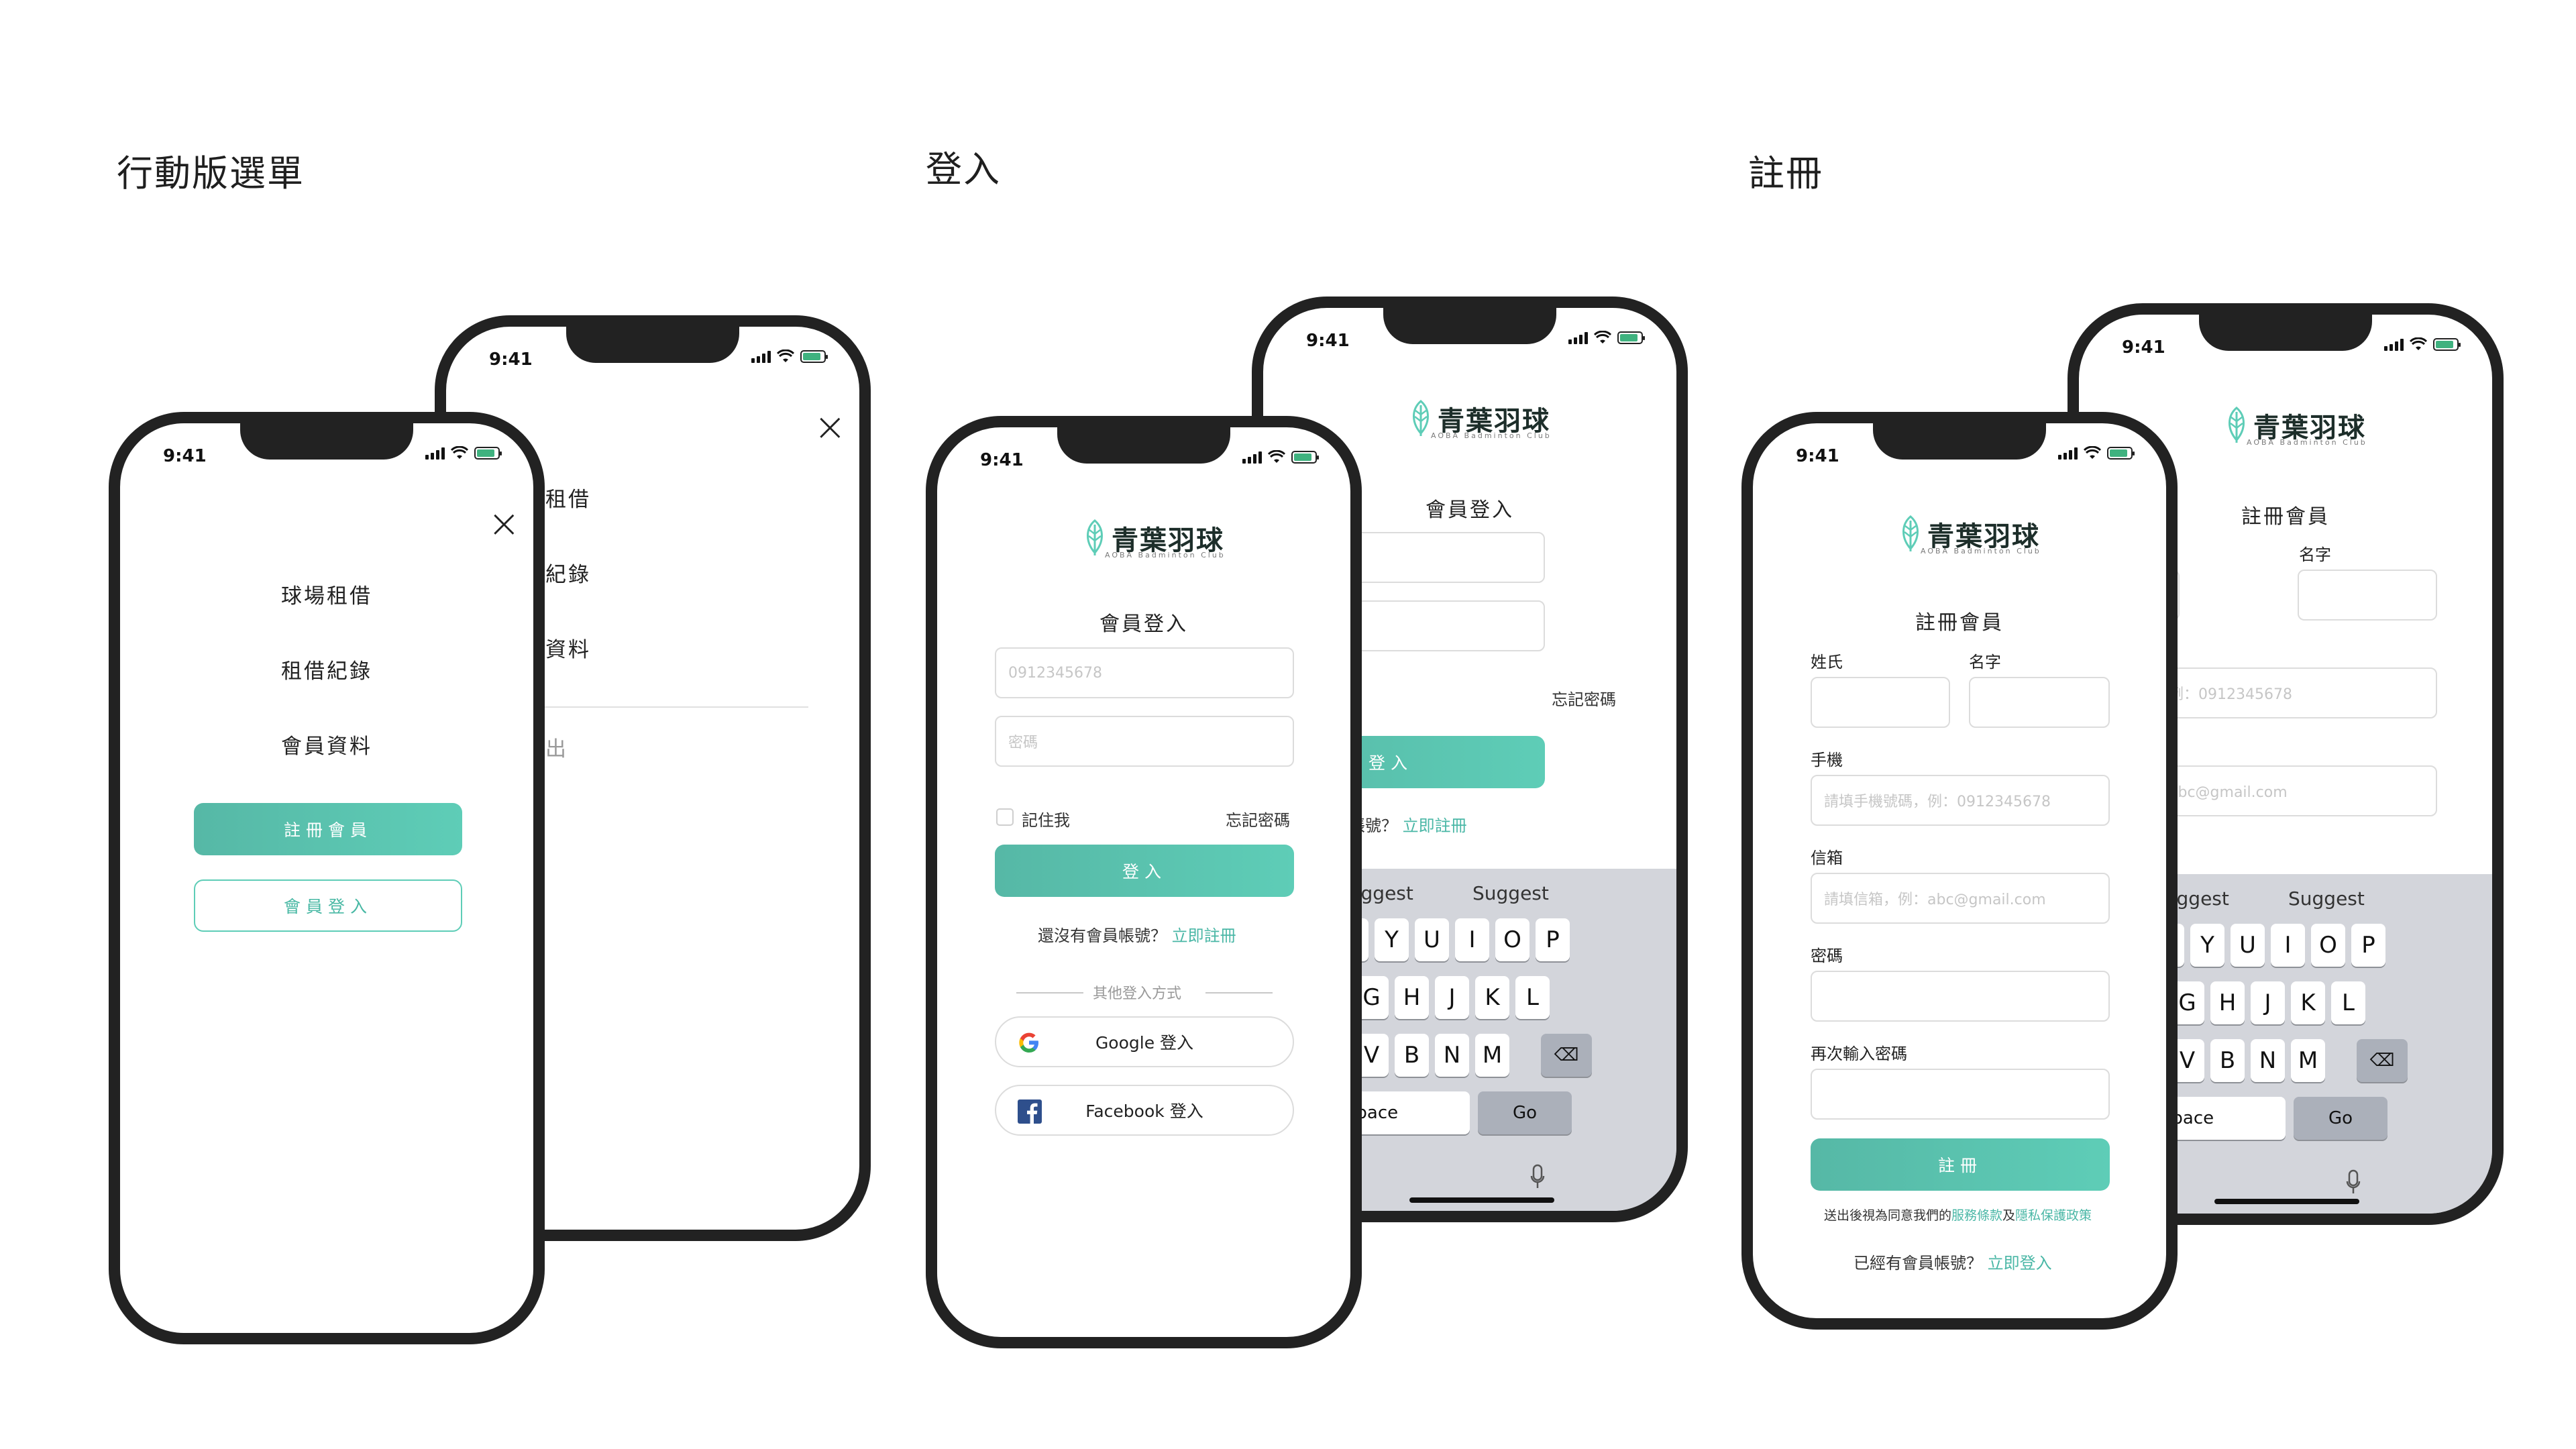 Image resolution: width=2576 pixels, height=1449 pixels. What do you see at coordinates (1960, 898) in the screenshot?
I see `email-input: 請填信箱，例：abc@gmail.com` at bounding box center [1960, 898].